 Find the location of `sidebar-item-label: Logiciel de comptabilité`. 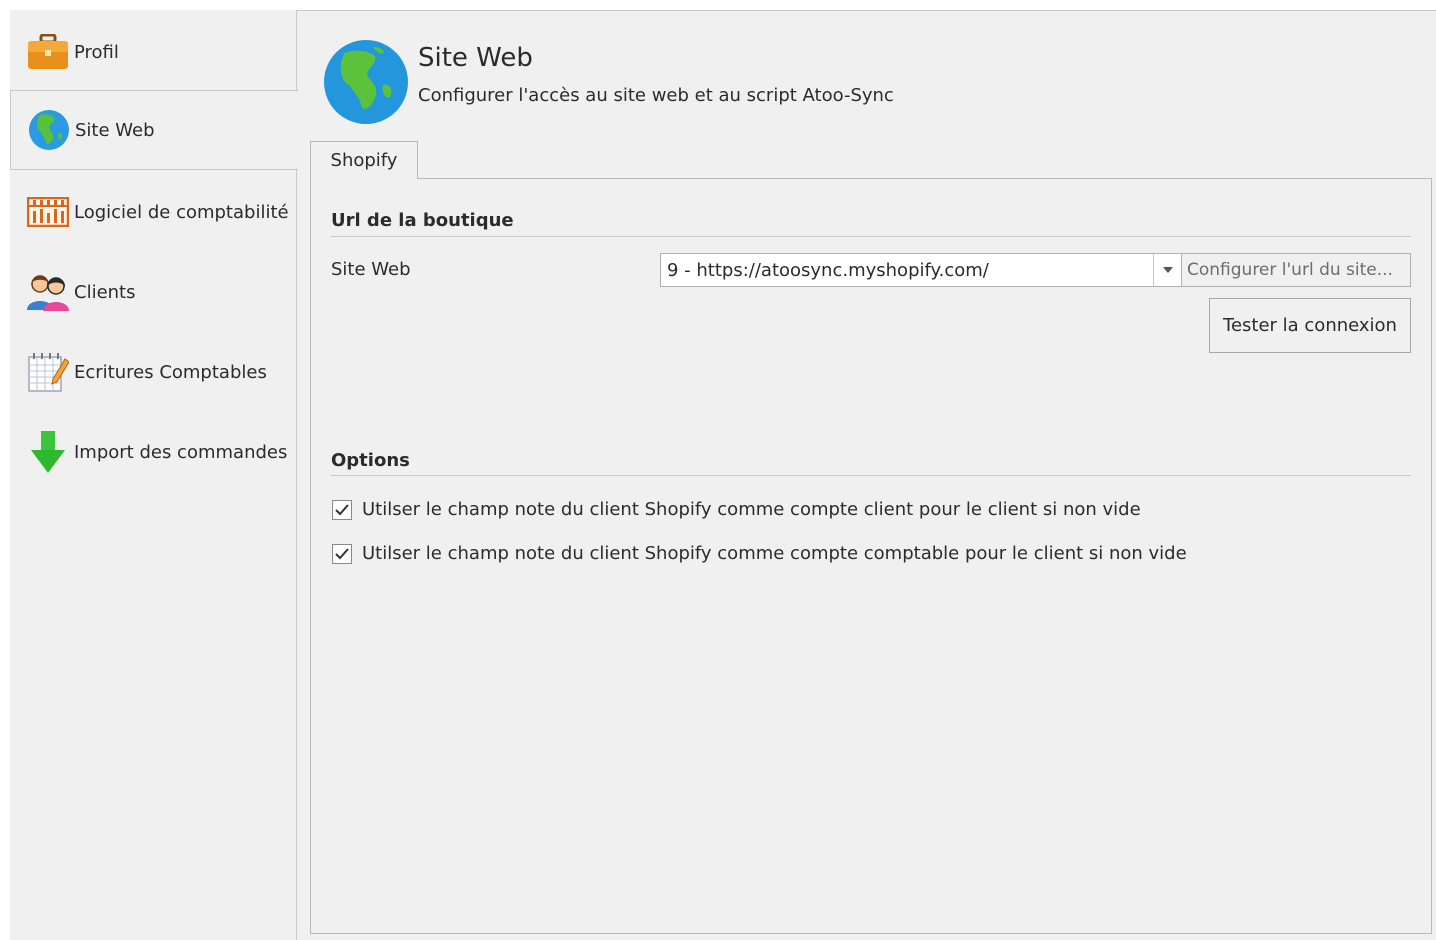

sidebar-item-label: Logiciel de comptabilité is located at coordinates (181, 212).